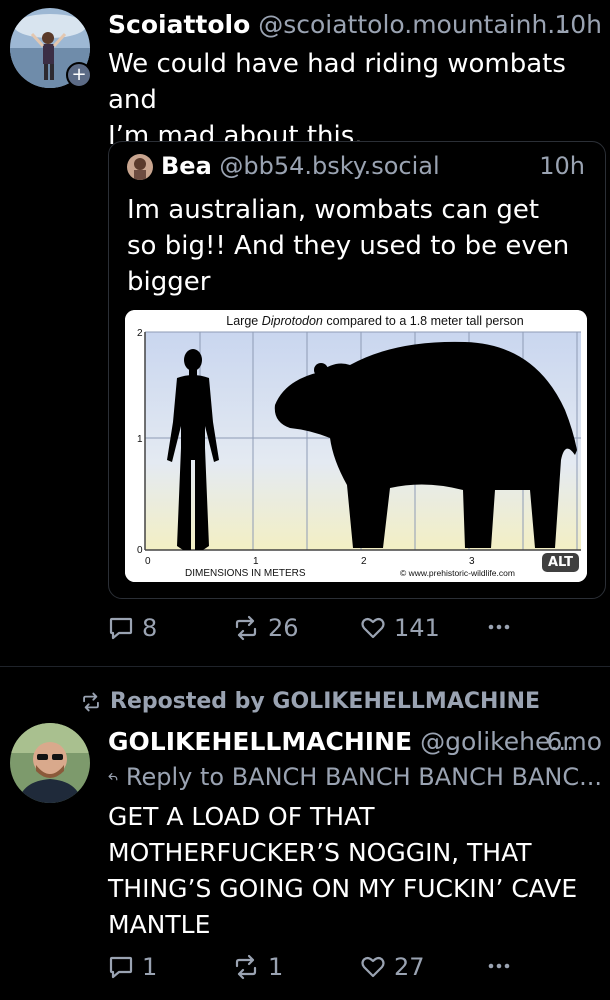 The image size is (610, 1000). I want to click on x-tick-label: 1, so click(256, 561).